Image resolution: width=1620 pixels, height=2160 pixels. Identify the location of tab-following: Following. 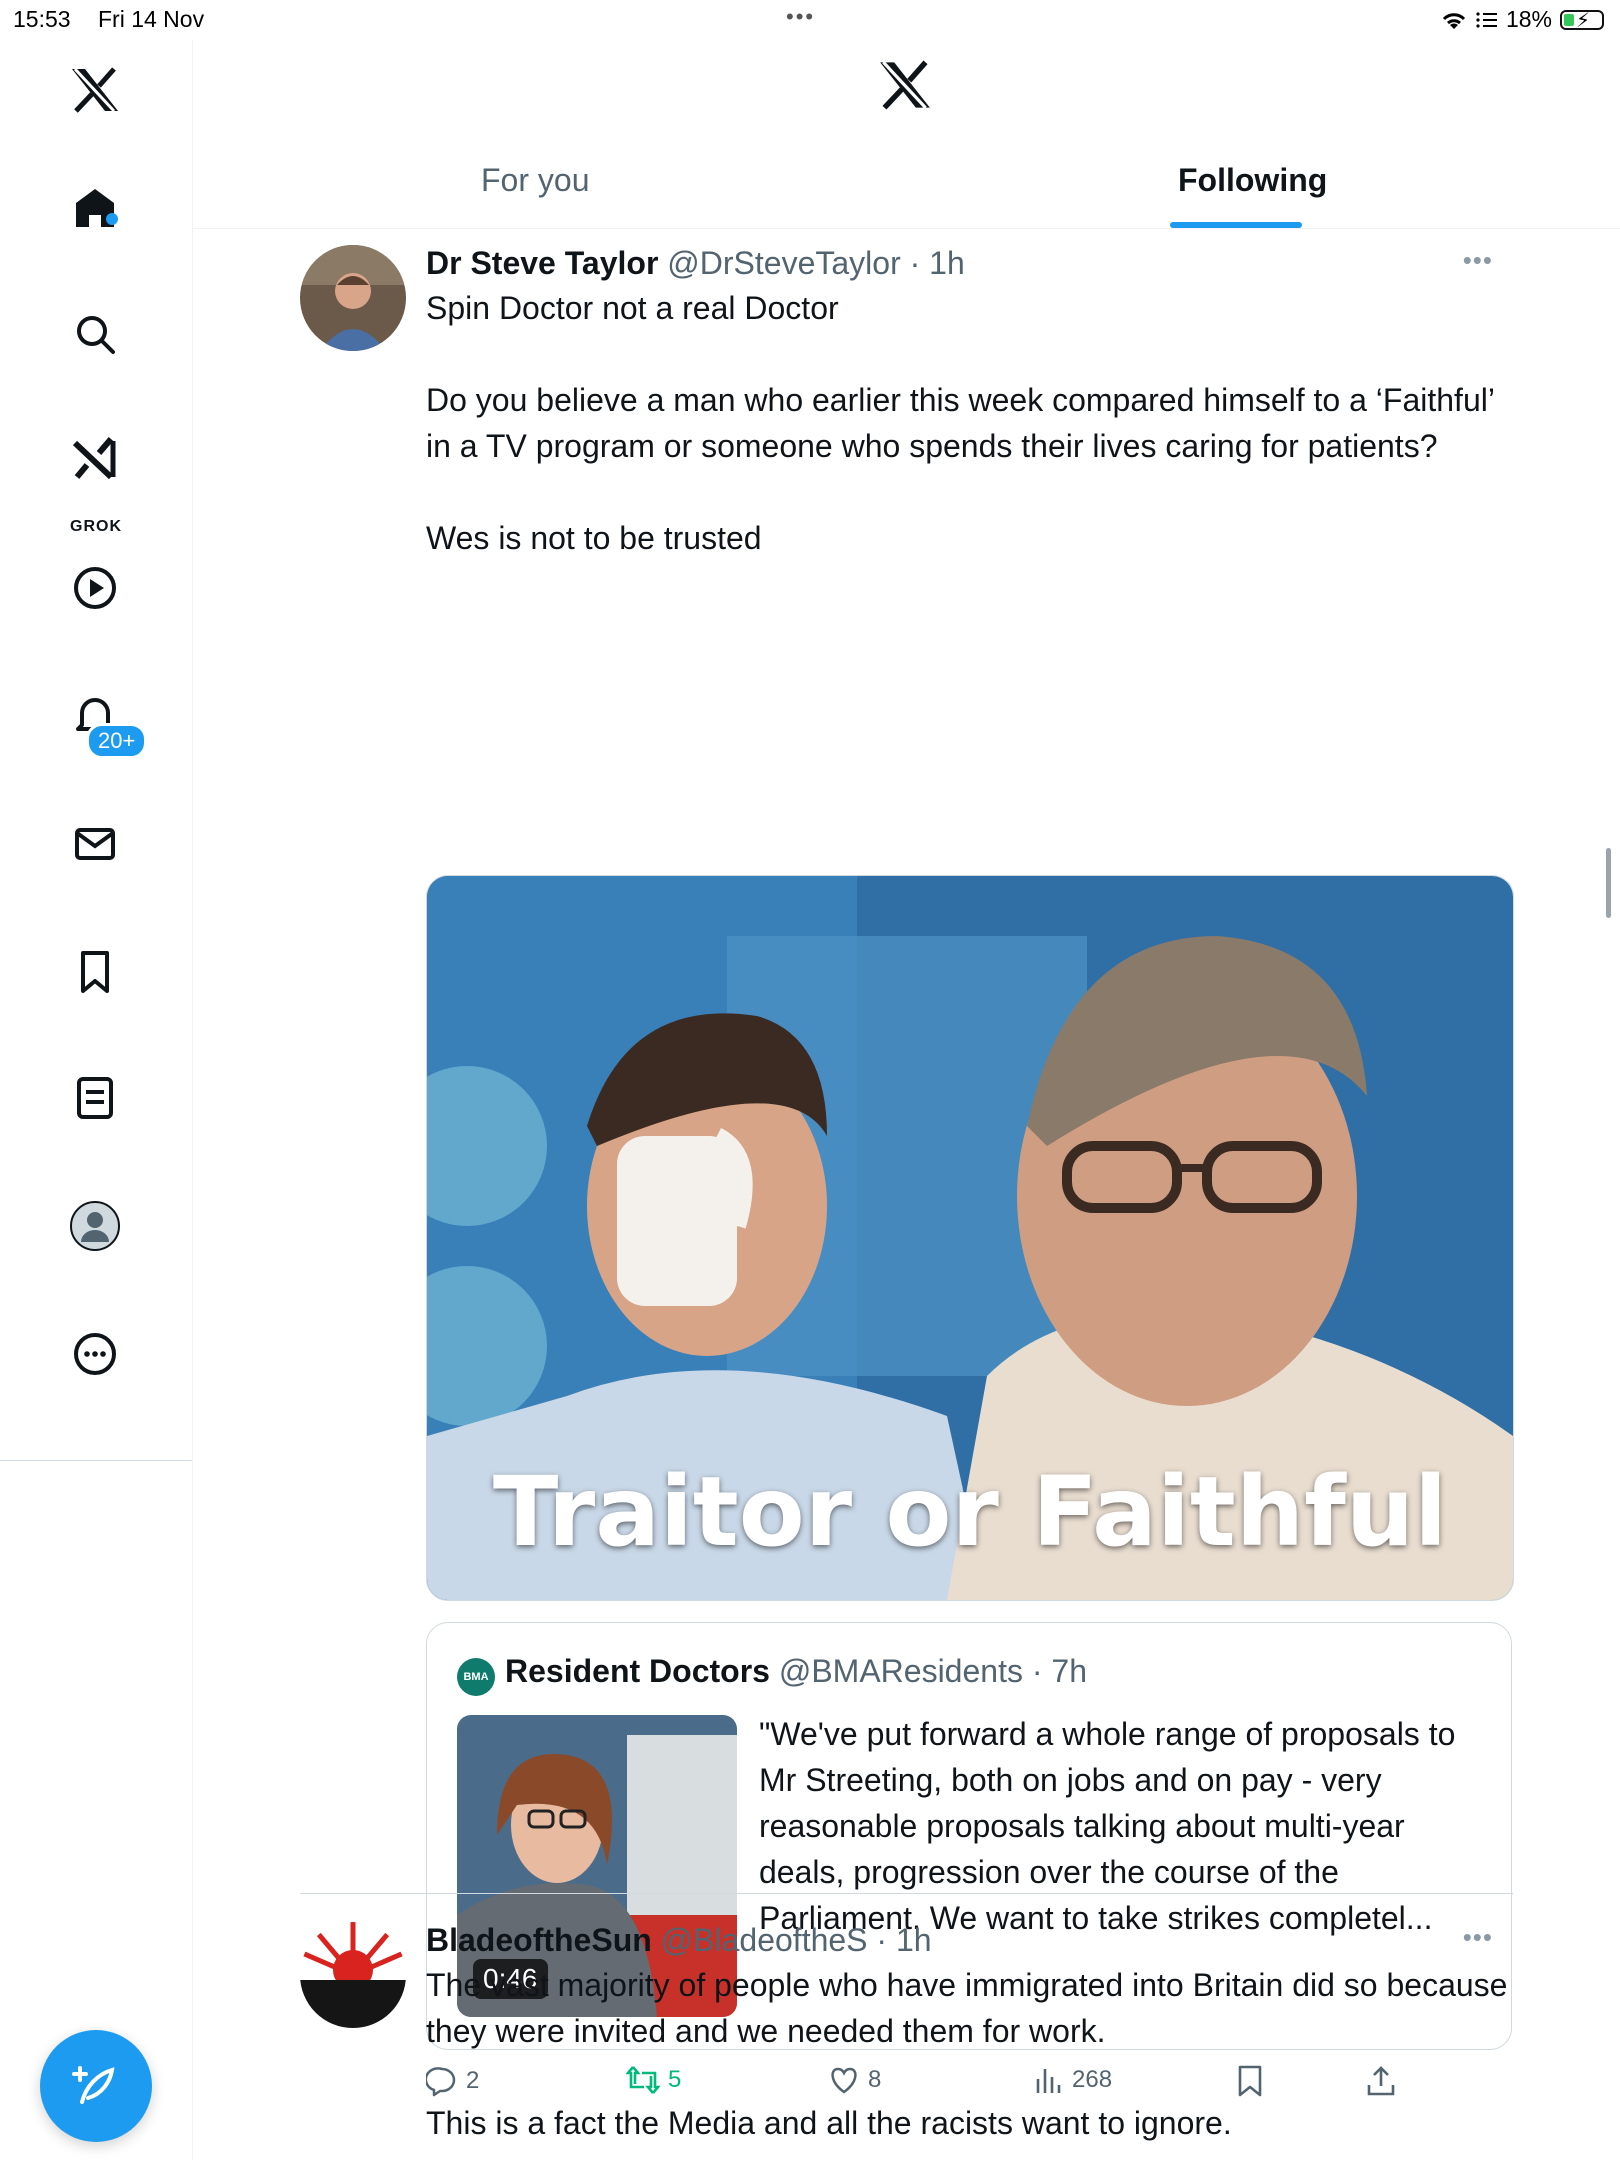
(1252, 180).